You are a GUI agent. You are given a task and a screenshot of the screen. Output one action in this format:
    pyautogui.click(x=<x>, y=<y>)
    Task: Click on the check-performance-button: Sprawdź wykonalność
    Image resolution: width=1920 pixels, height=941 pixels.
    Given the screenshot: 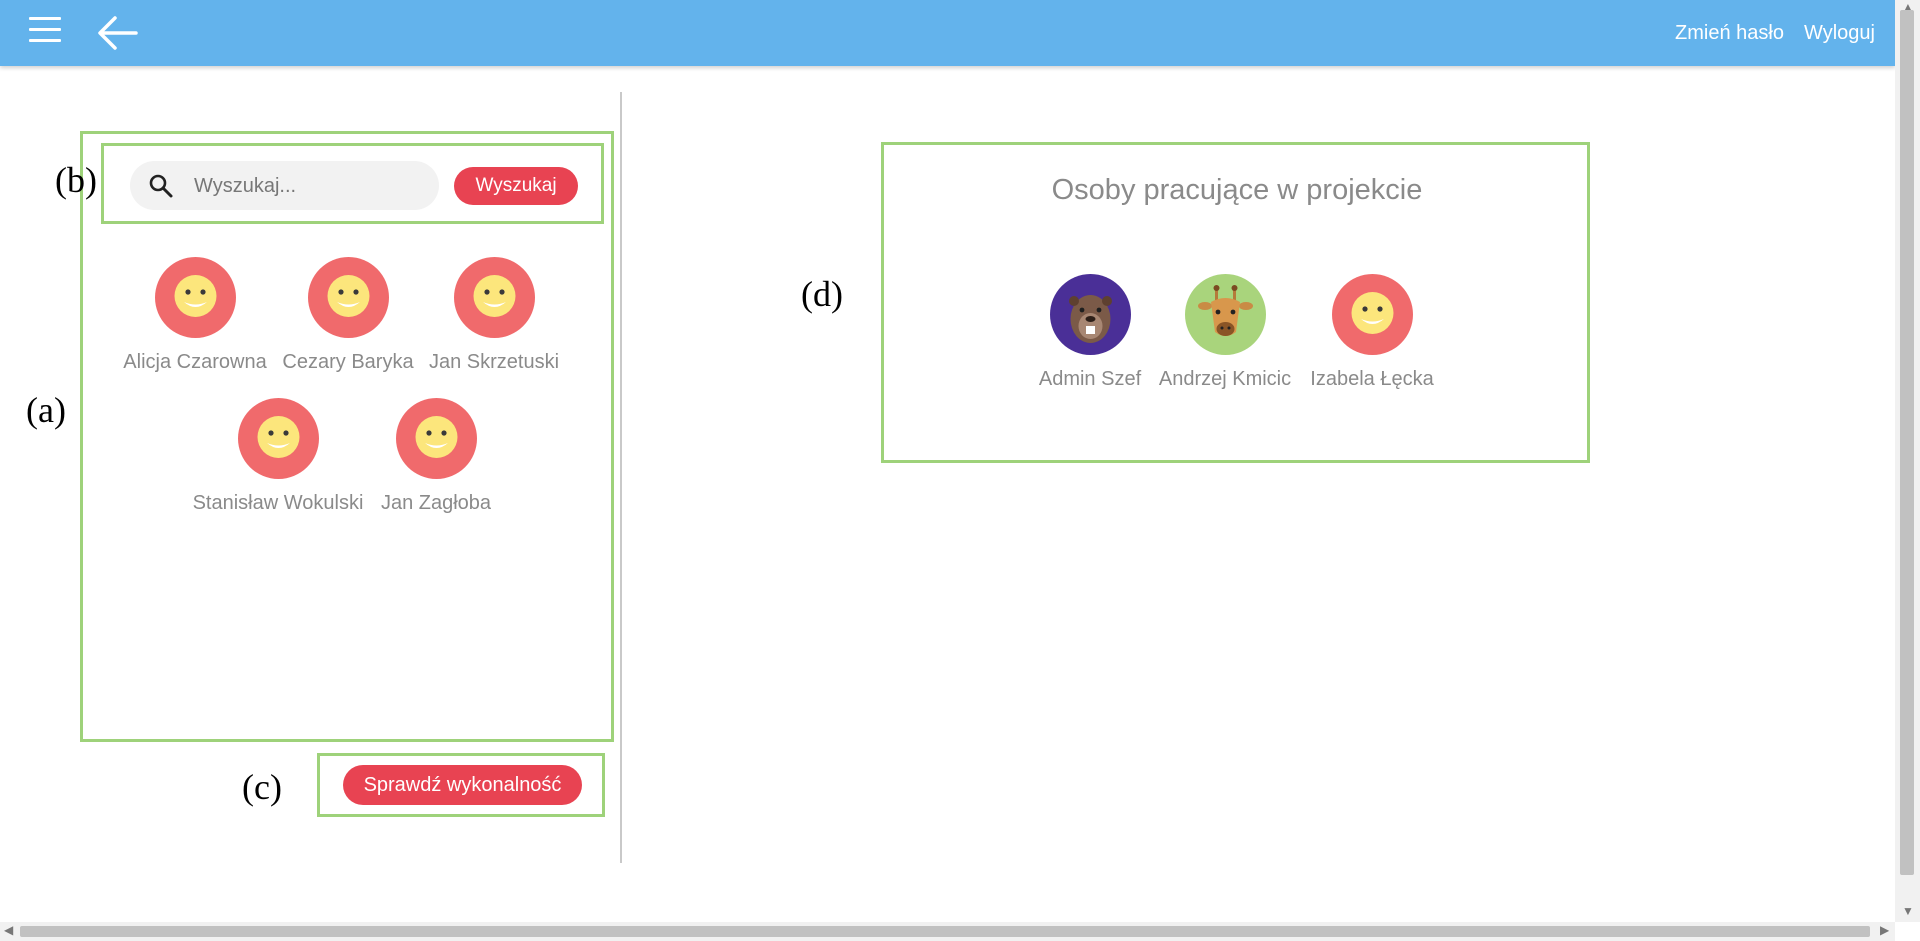 What is the action you would take?
    pyautogui.click(x=462, y=785)
    